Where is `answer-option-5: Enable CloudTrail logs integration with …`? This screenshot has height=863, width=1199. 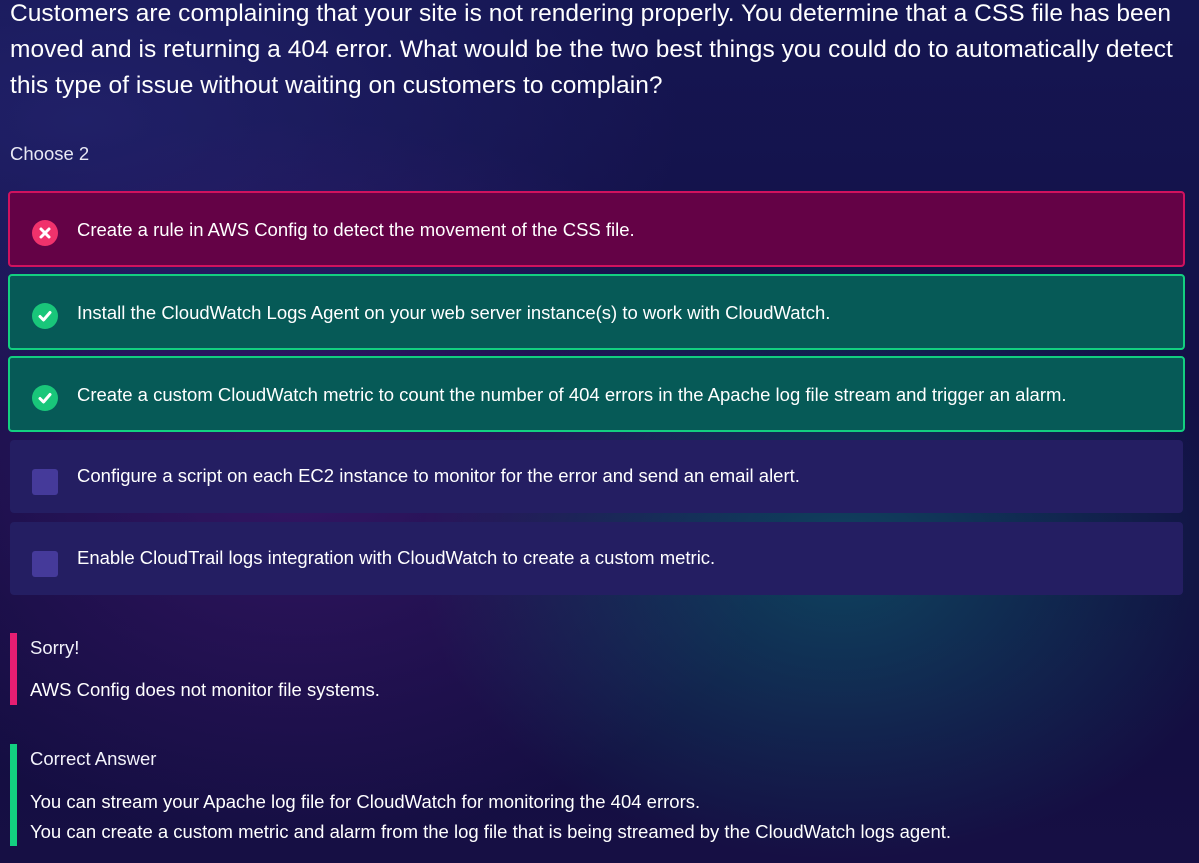 answer-option-5: Enable CloudTrail logs integration with … is located at coordinates (596, 558).